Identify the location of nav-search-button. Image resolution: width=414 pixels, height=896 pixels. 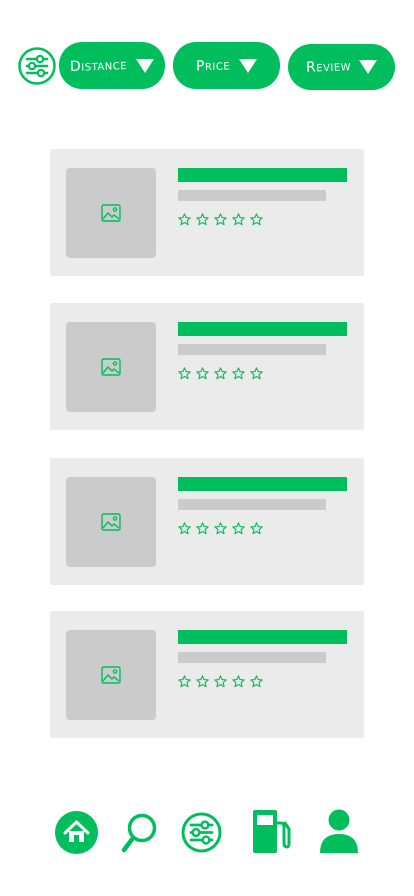
(140, 833).